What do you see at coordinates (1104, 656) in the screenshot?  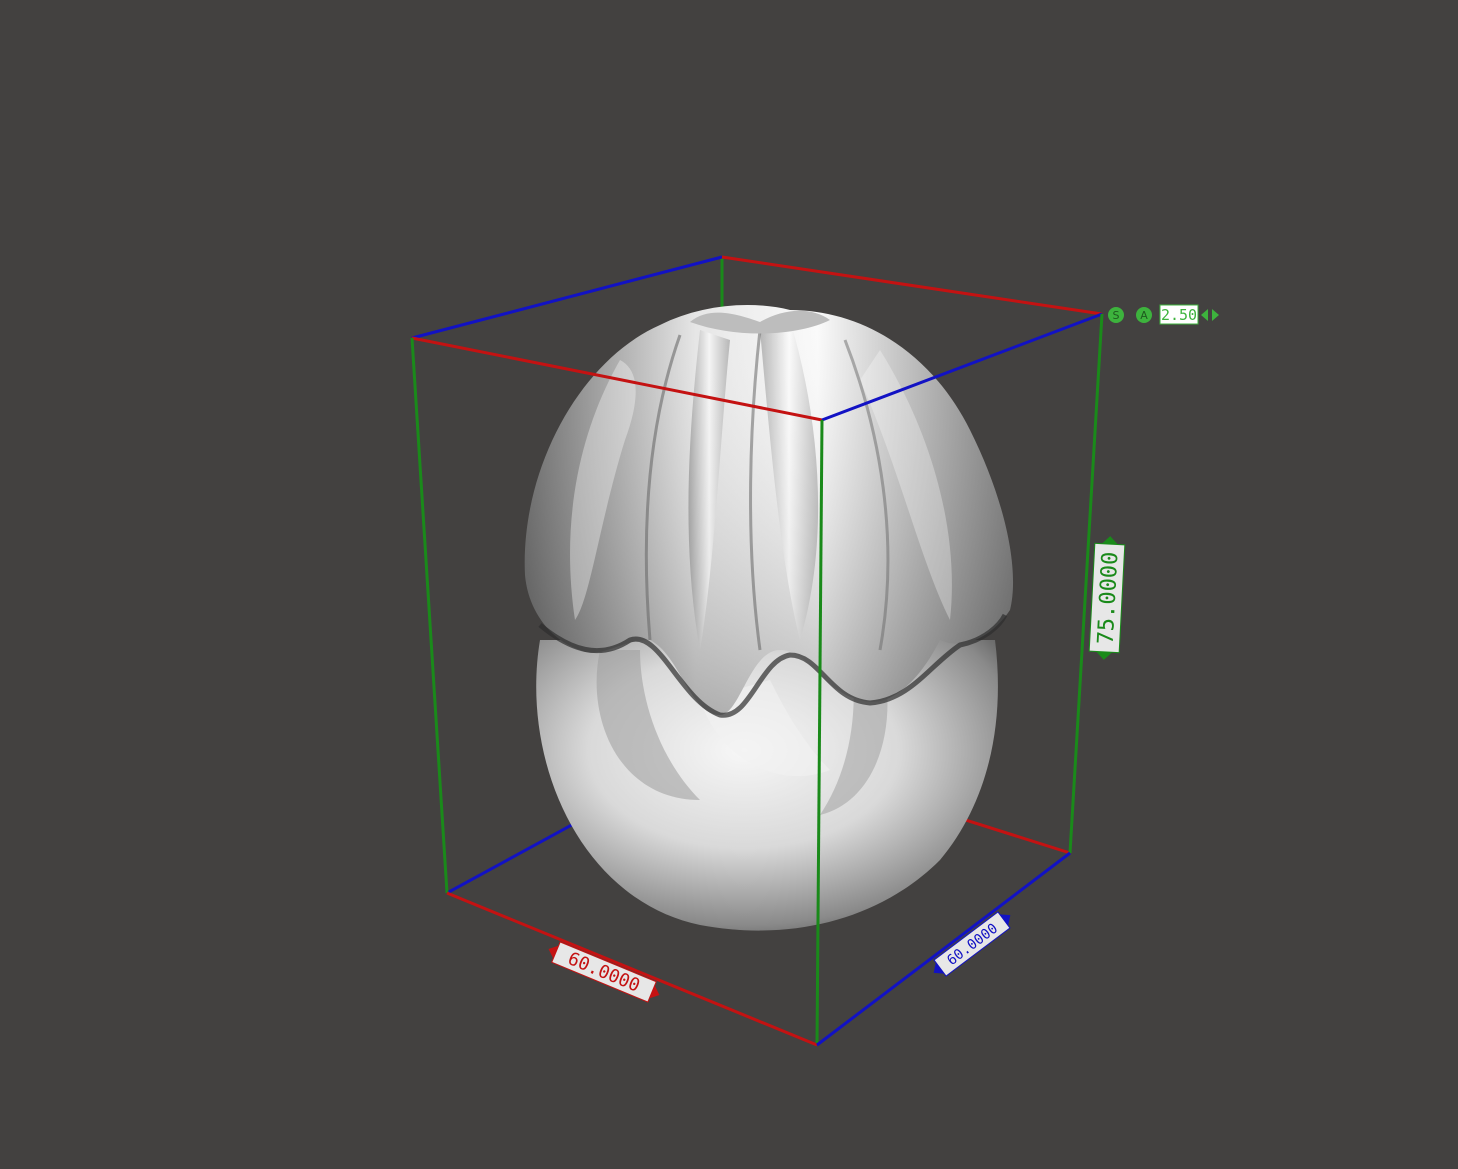 I see `y-dimension-down-arrow` at bounding box center [1104, 656].